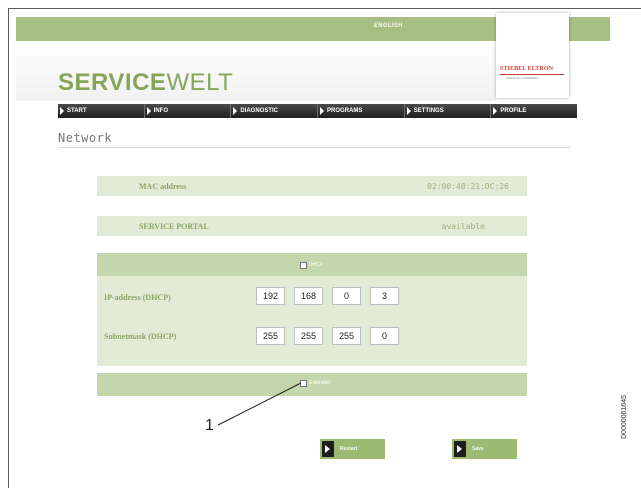  I want to click on save-button: Save, so click(484, 449).